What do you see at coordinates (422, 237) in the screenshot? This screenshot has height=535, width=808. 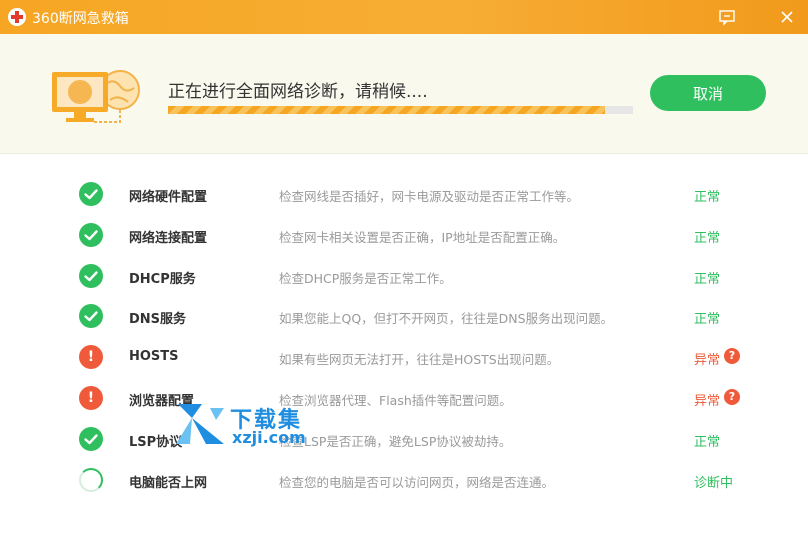 I see `check-description: 检查网卡相关设置是否正确，IP地址是否配置正确。` at bounding box center [422, 237].